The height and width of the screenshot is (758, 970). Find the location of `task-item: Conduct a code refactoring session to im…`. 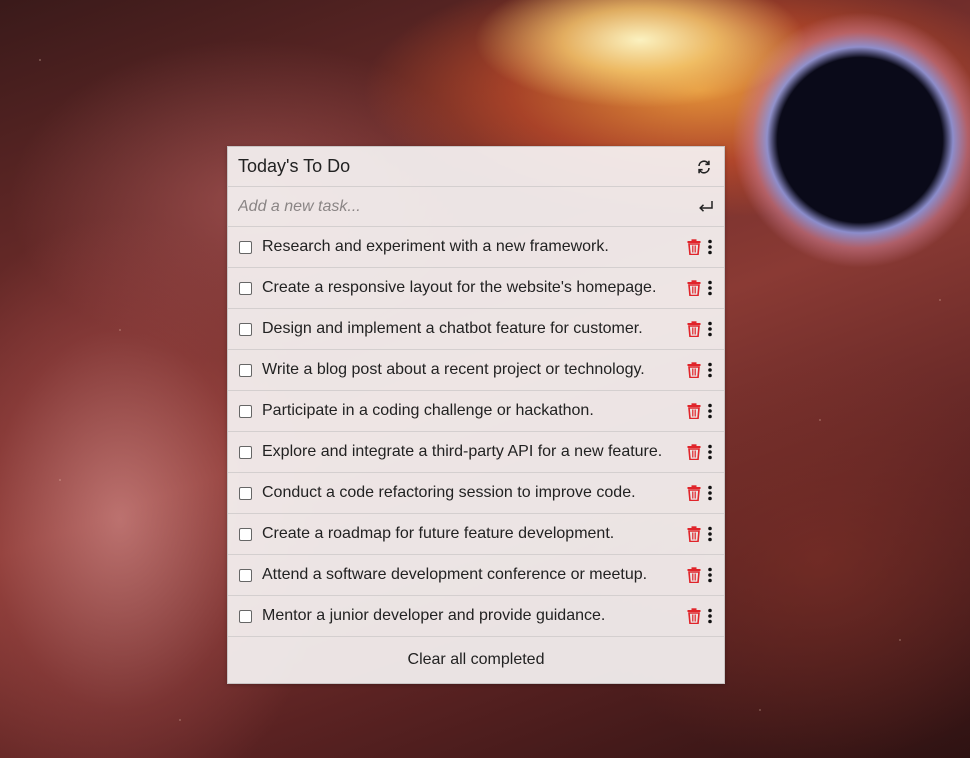

task-item: Conduct a code refactoring session to im… is located at coordinates (476, 493).